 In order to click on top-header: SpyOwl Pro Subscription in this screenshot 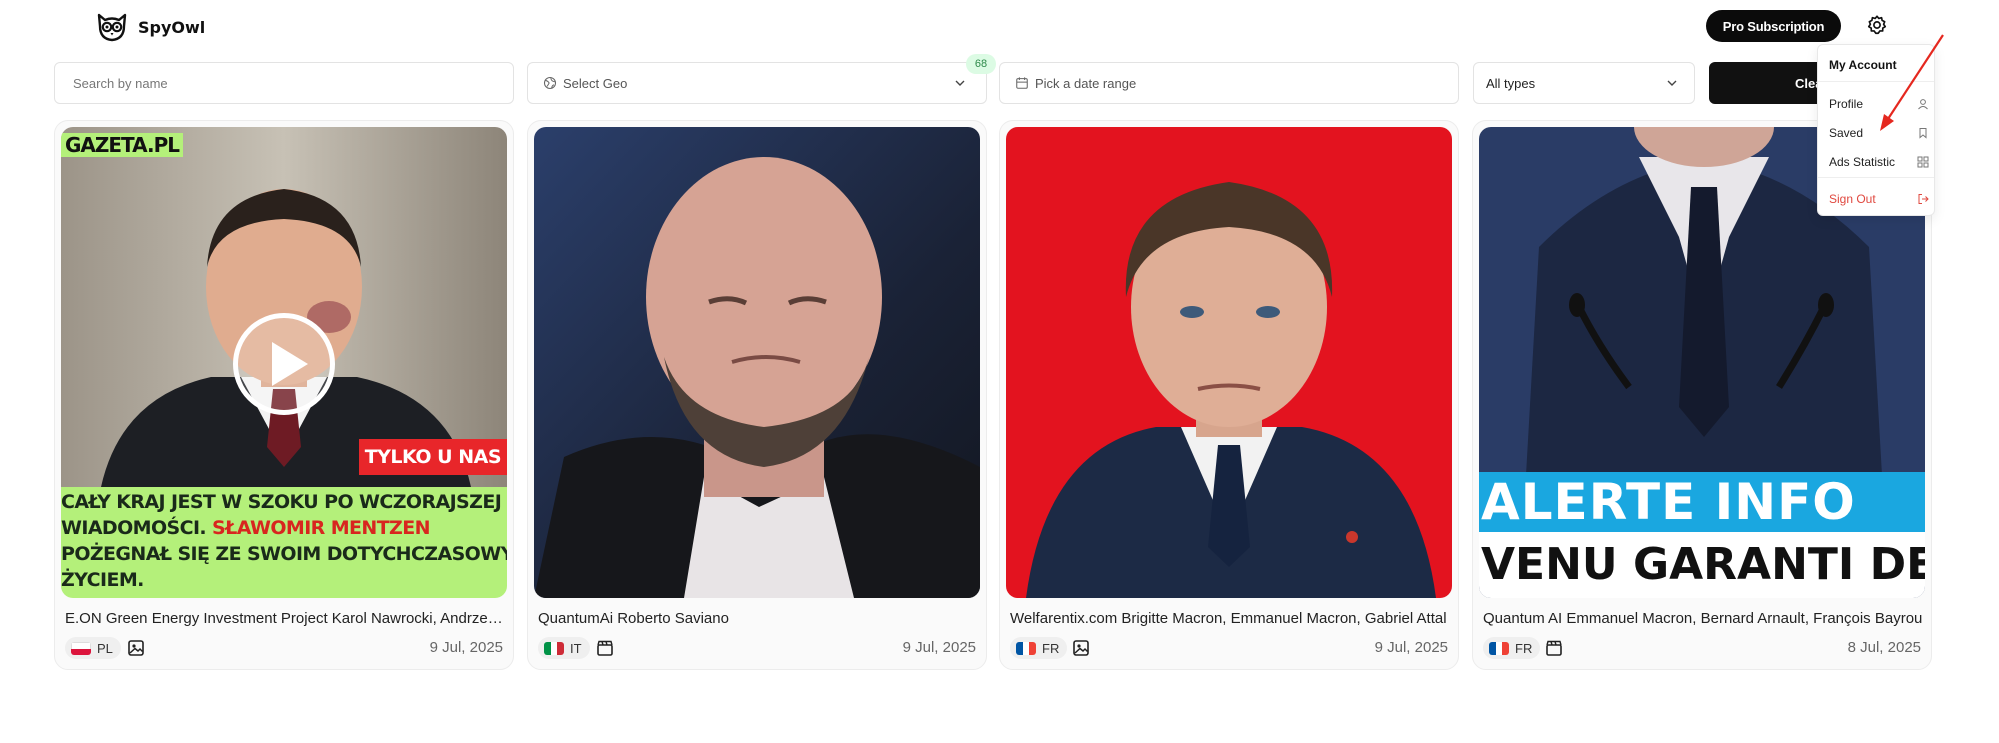, I will do `click(999, 26)`.